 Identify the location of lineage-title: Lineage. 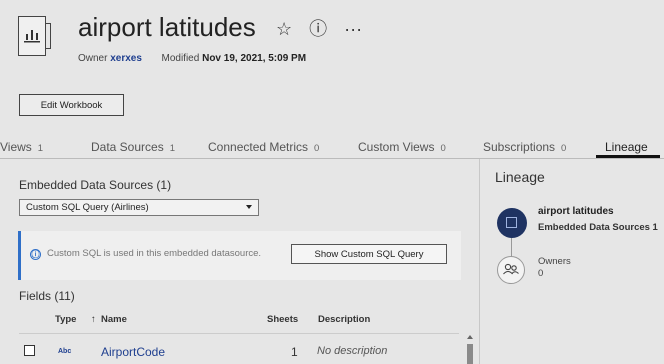
(520, 177).